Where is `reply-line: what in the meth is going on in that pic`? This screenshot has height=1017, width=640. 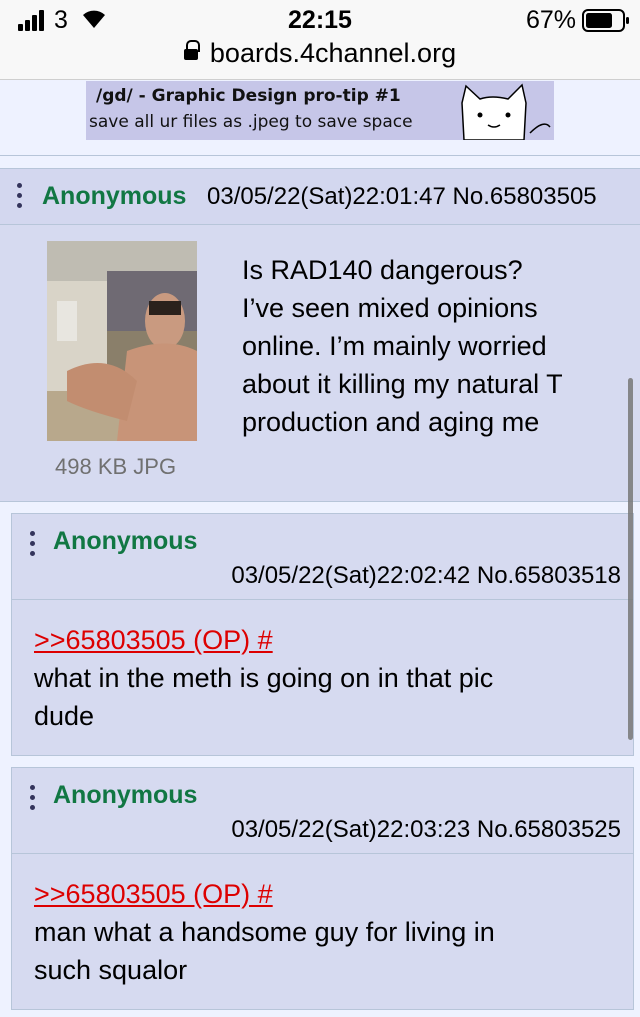
reply-line: what in the meth is going on in that pic is located at coordinates (264, 678).